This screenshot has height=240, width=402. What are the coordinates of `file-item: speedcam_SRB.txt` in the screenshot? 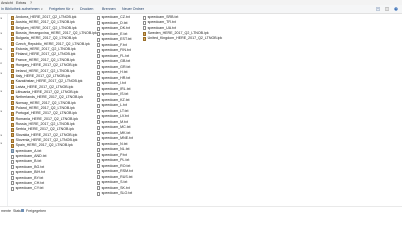 It's located at (160, 17).